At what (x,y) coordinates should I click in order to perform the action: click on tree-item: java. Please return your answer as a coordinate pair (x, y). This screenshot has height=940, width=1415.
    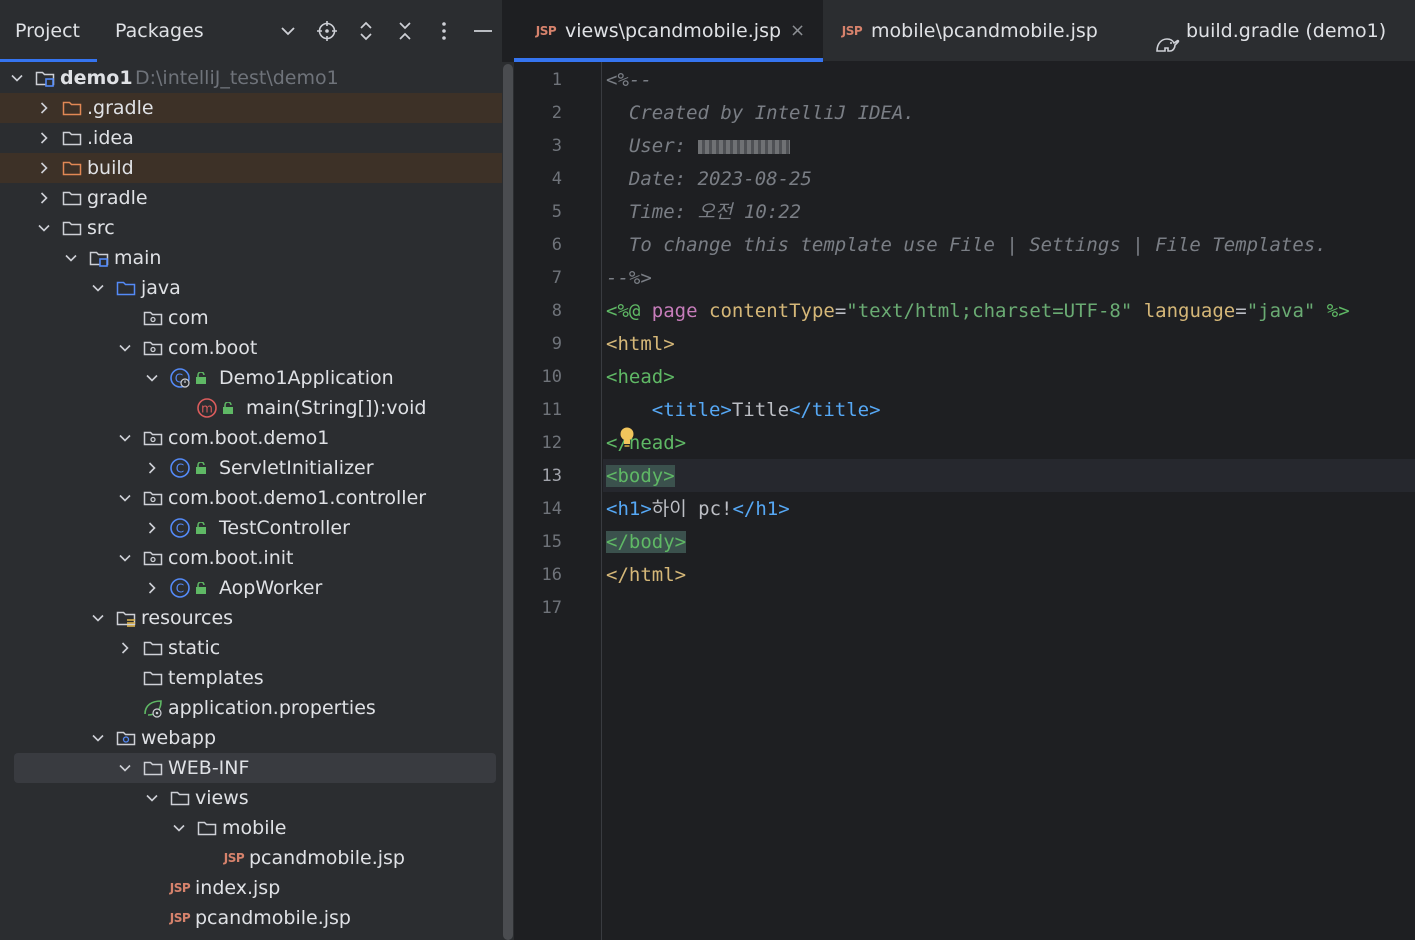
    Looking at the image, I should click on (251, 288).